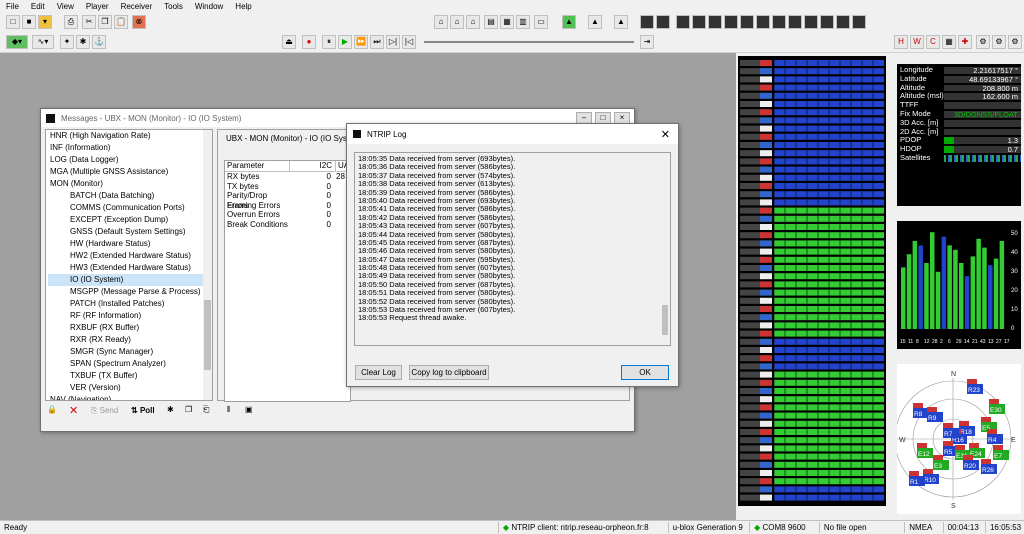  What do you see at coordinates (541, 22) in the screenshot?
I see `window-icon: ▭` at bounding box center [541, 22].